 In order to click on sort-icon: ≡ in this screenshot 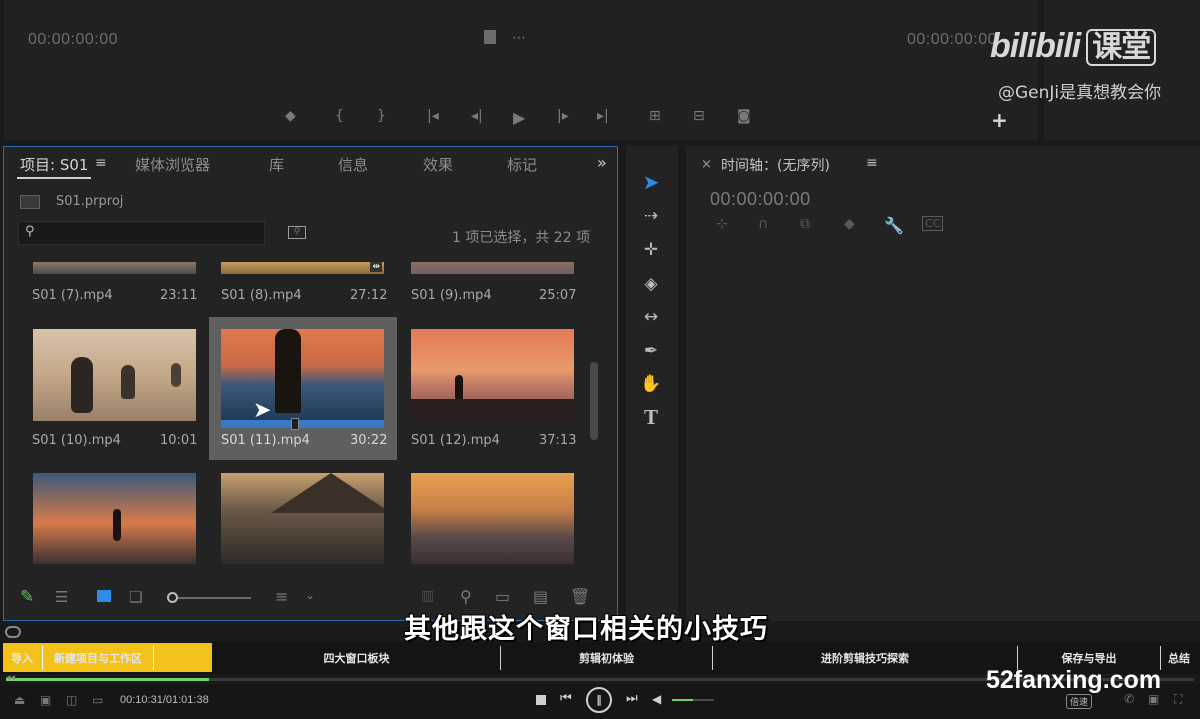, I will do `click(281, 596)`.